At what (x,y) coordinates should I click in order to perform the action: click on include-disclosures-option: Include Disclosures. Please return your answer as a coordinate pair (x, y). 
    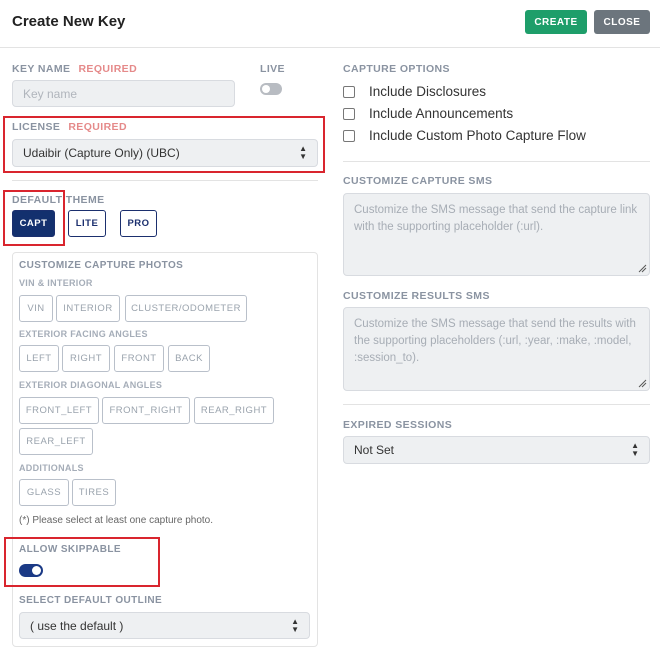
    Looking at the image, I should click on (414, 91).